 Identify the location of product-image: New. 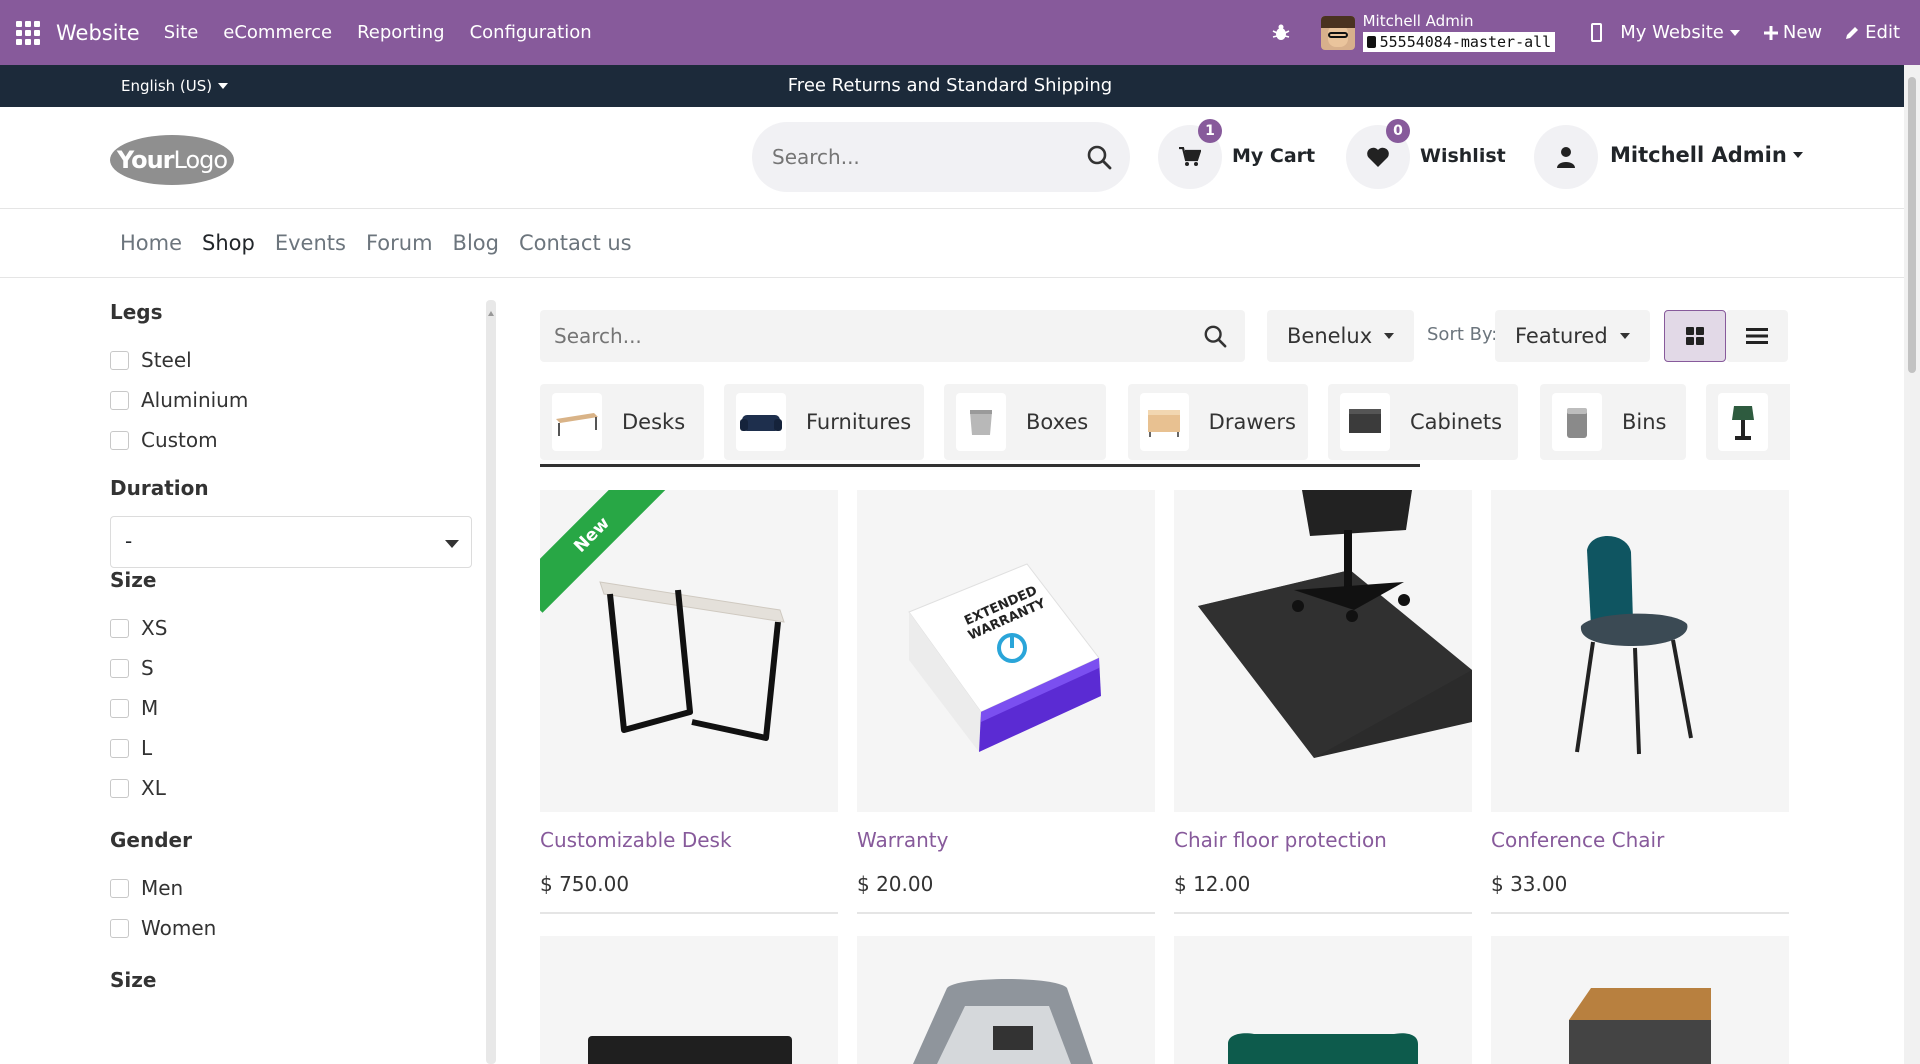
(689, 651).